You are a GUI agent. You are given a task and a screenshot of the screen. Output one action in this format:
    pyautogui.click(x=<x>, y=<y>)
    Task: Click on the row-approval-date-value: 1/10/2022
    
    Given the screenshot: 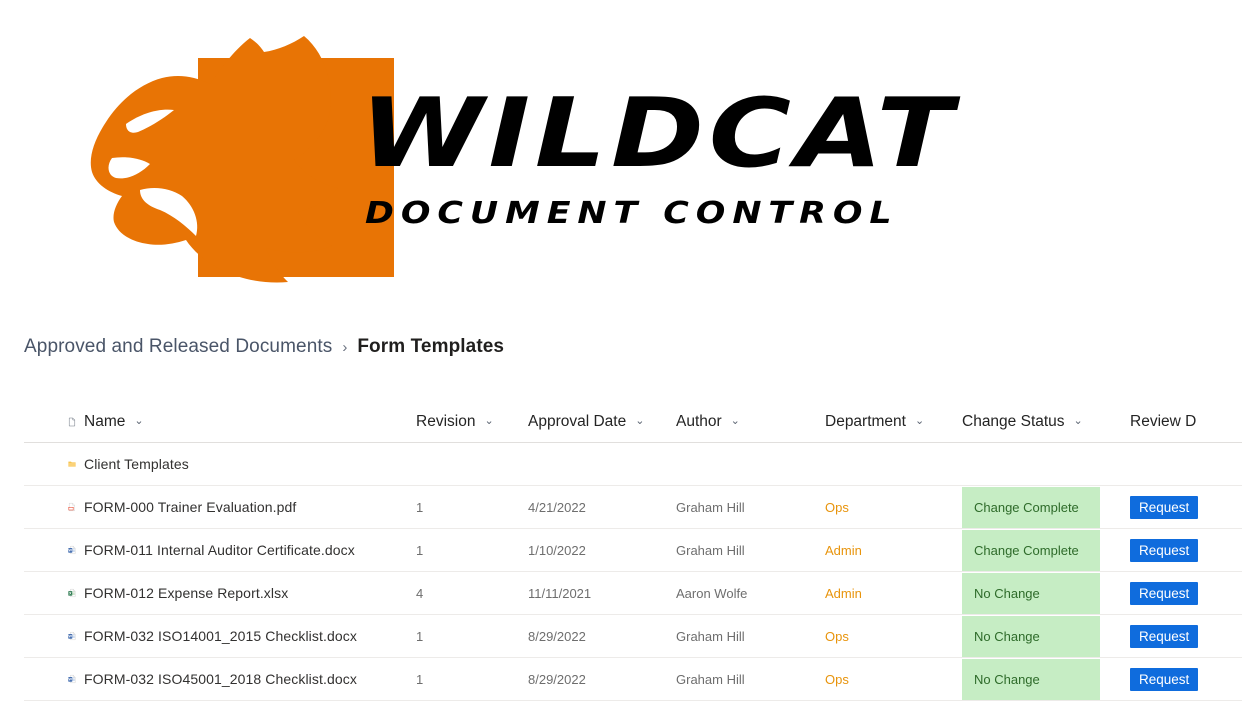 What is the action you would take?
    pyautogui.click(x=557, y=550)
    